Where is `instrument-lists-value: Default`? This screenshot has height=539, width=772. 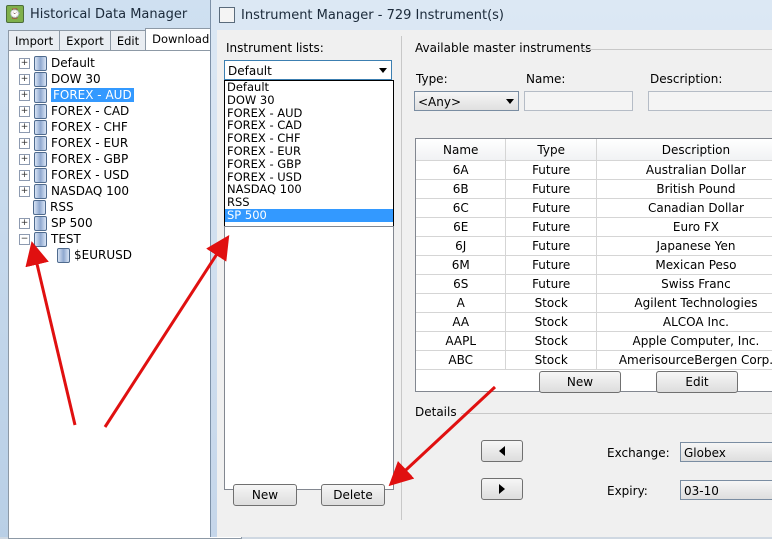 instrument-lists-value: Default is located at coordinates (250, 71).